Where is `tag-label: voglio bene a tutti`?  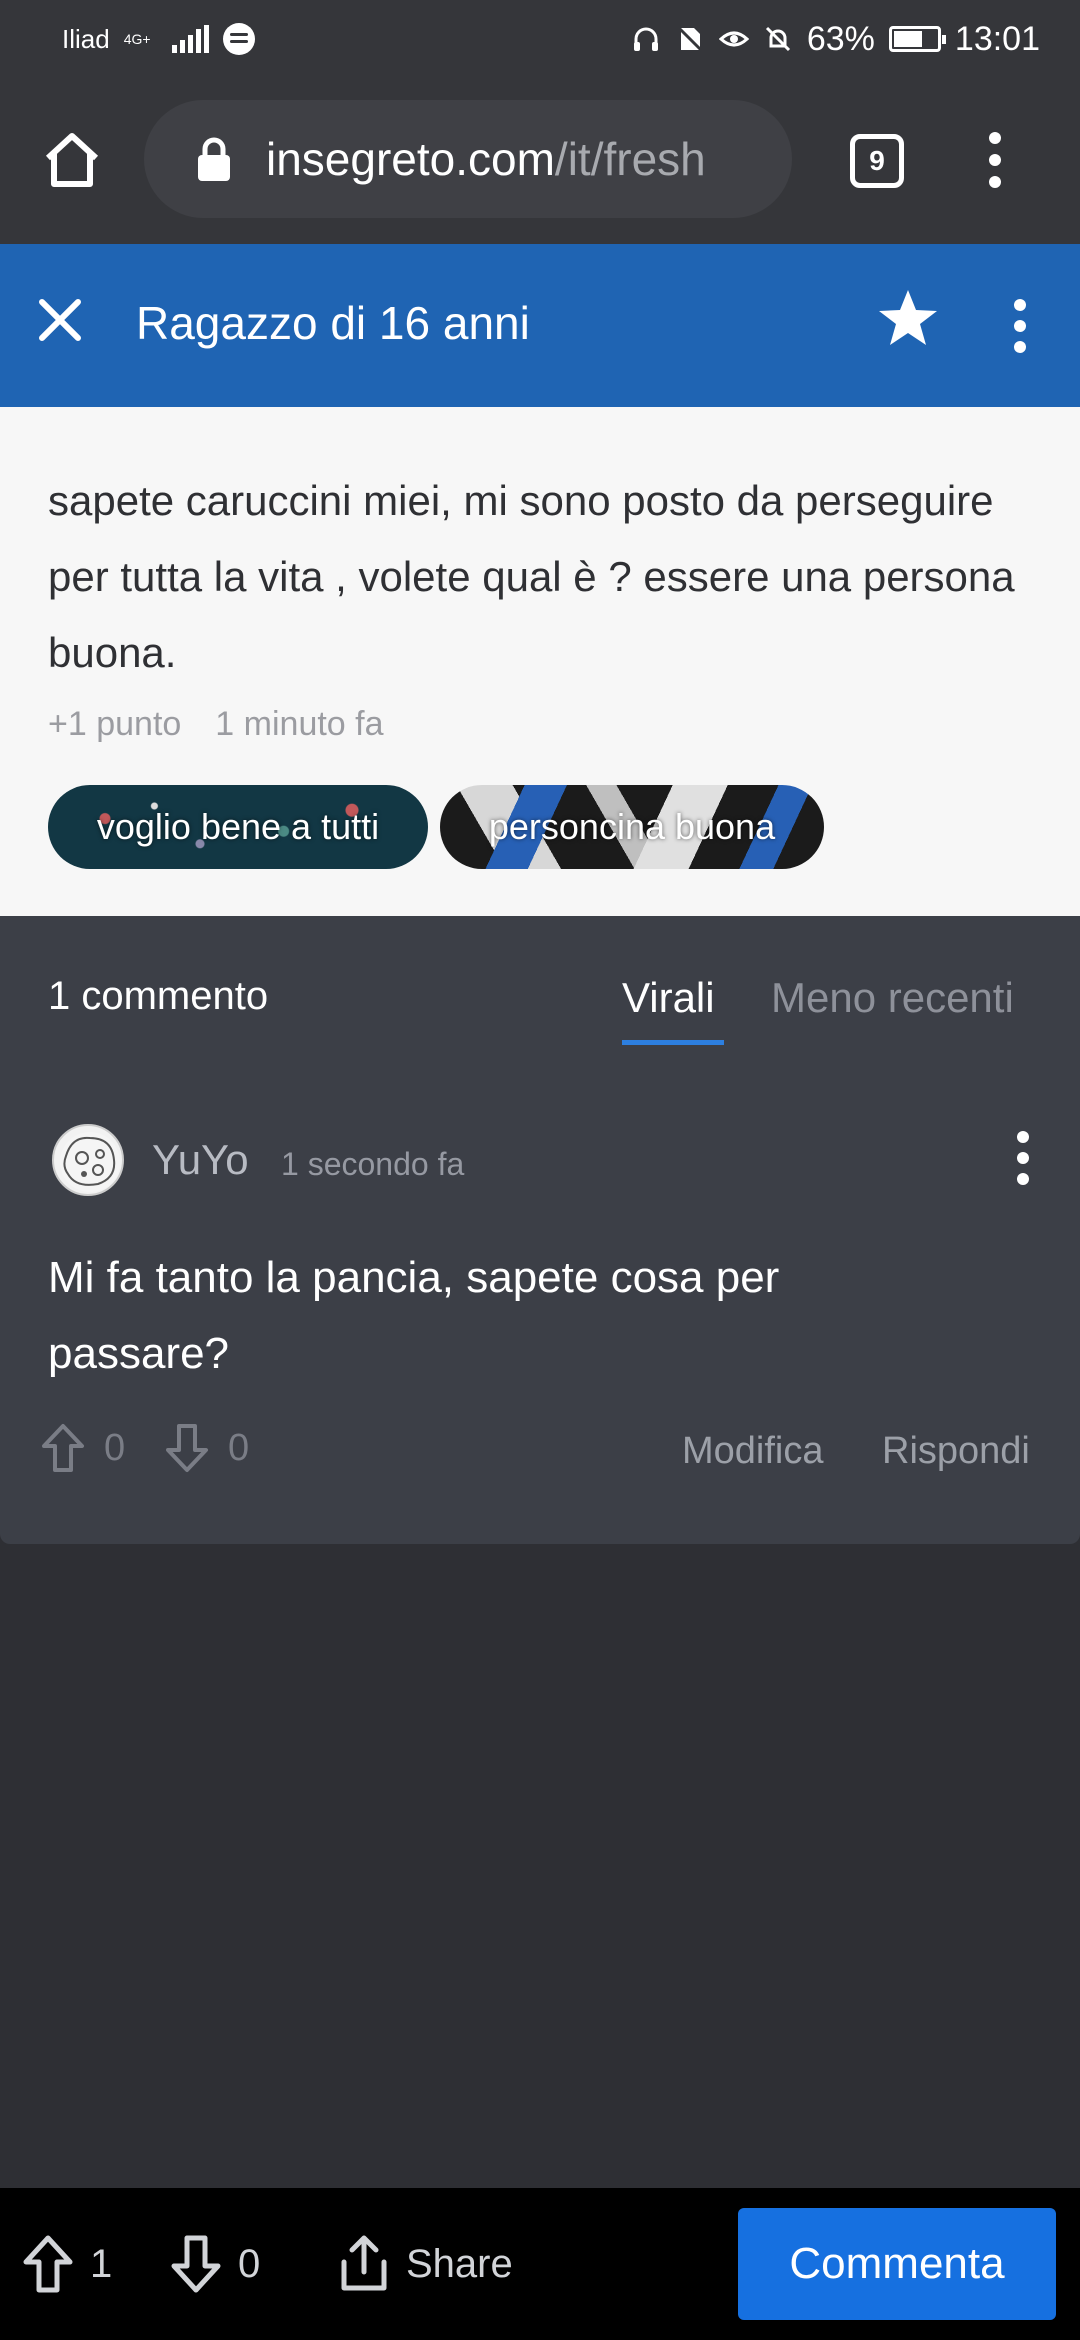
tag-label: voglio bene a tutti is located at coordinates (238, 826).